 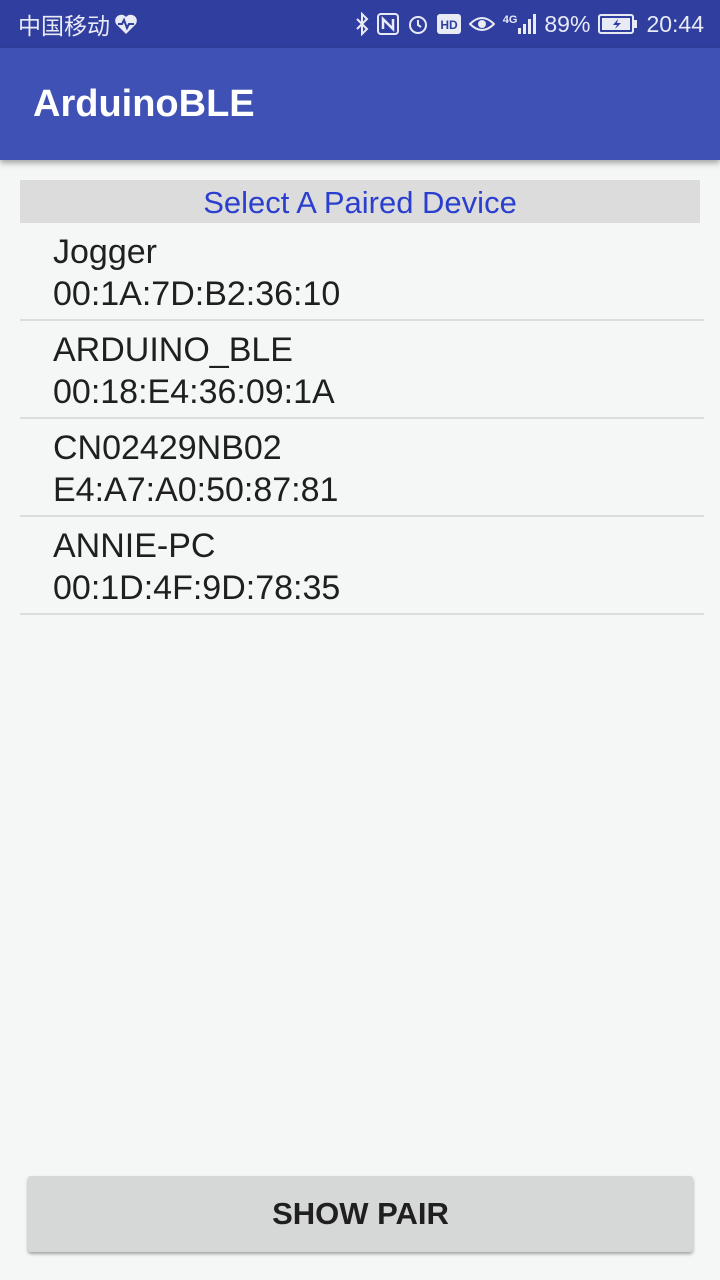 I want to click on hd-icon: HD, so click(x=448, y=24).